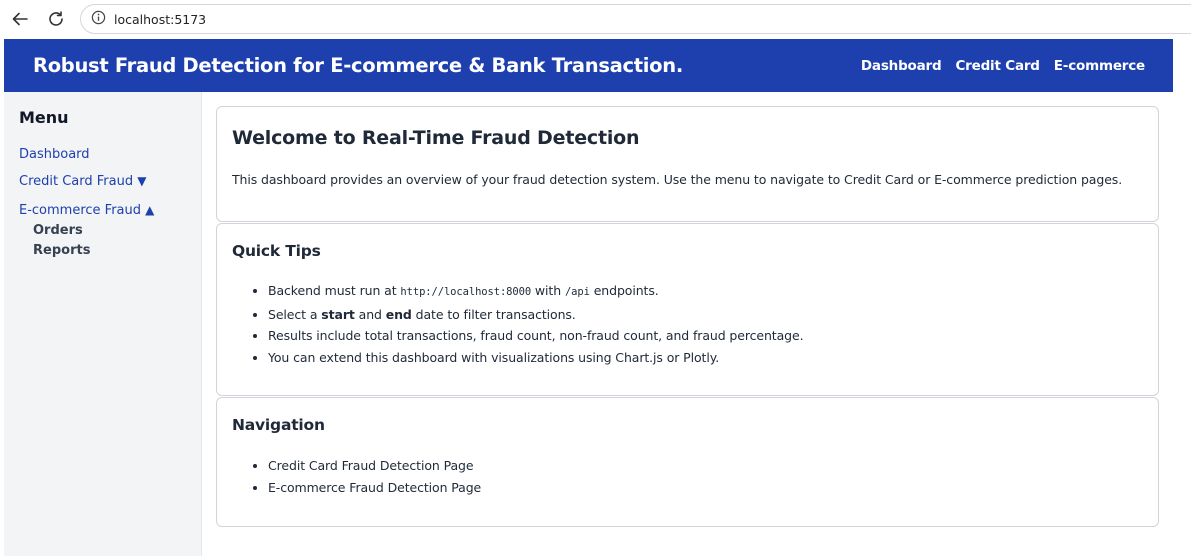  I want to click on menu-heading: Menu, so click(44, 117).